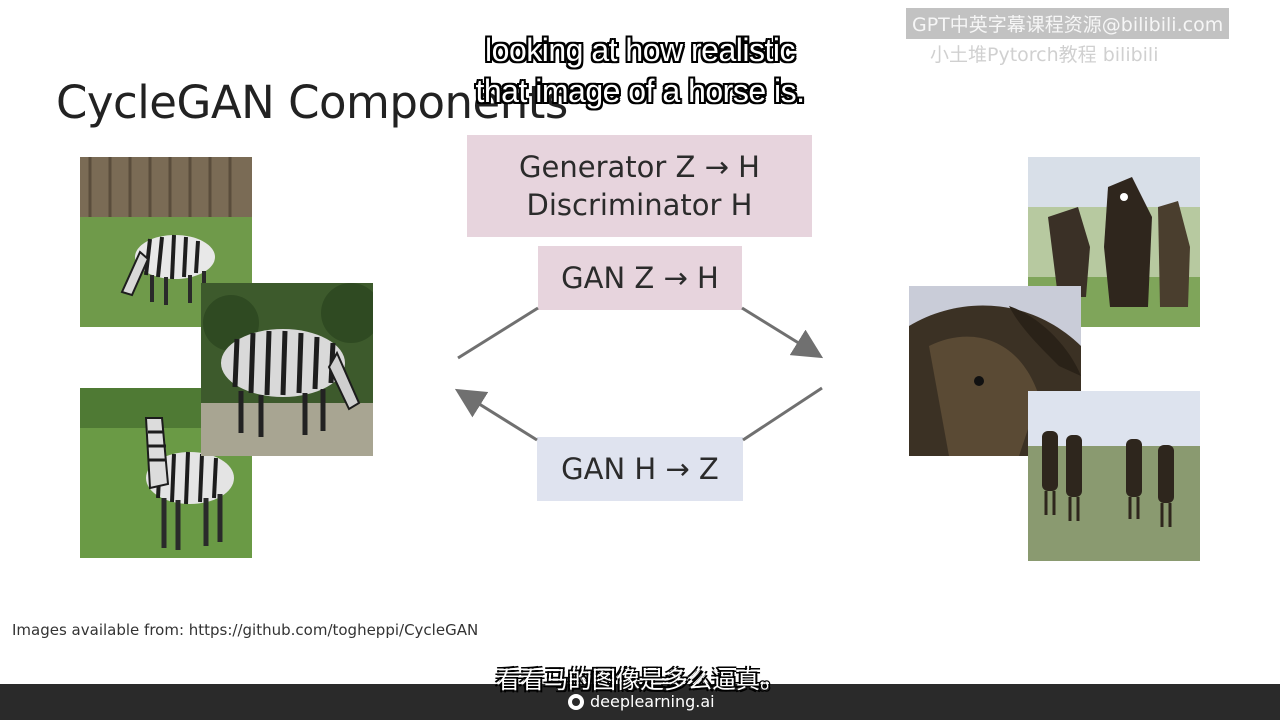 Image resolution: width=1280 pixels, height=720 pixels. Describe the element at coordinates (1068, 23) in the screenshot. I see `watermark-primary: GPT中英字幕课程资源@bilibili.com` at that location.